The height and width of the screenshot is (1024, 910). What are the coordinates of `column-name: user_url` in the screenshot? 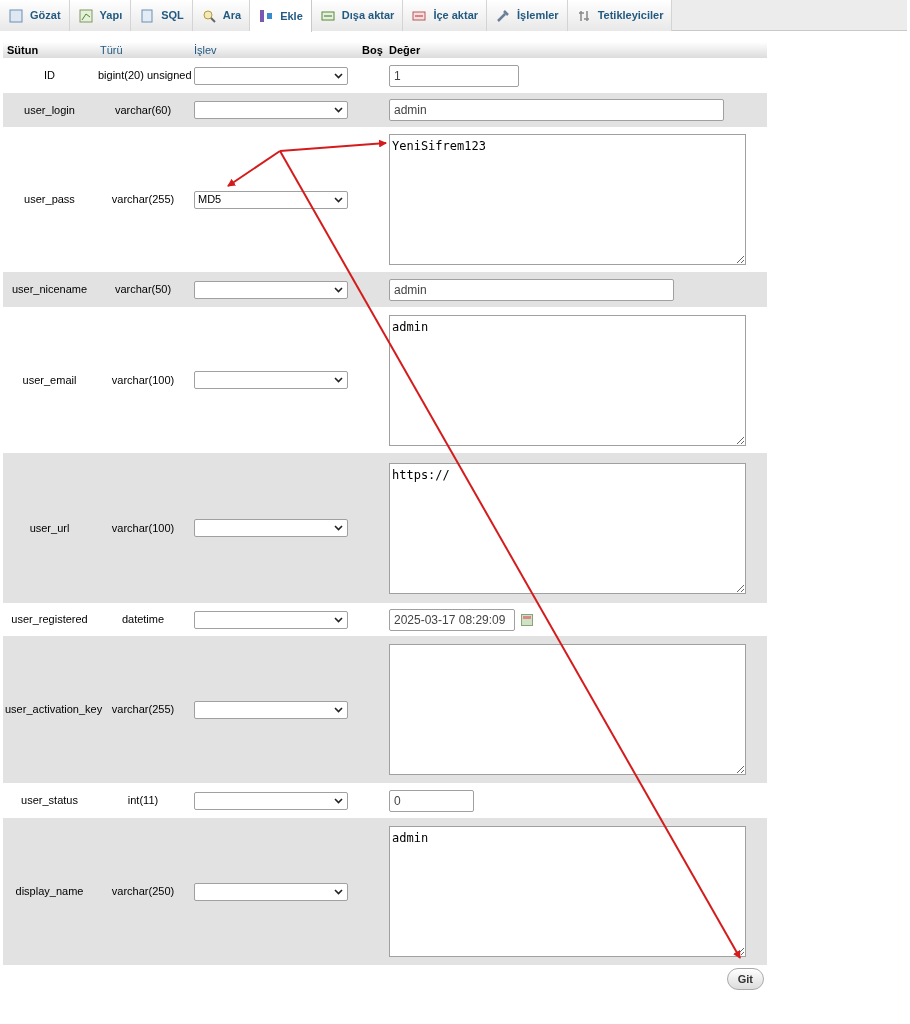 It's located at (49, 527).